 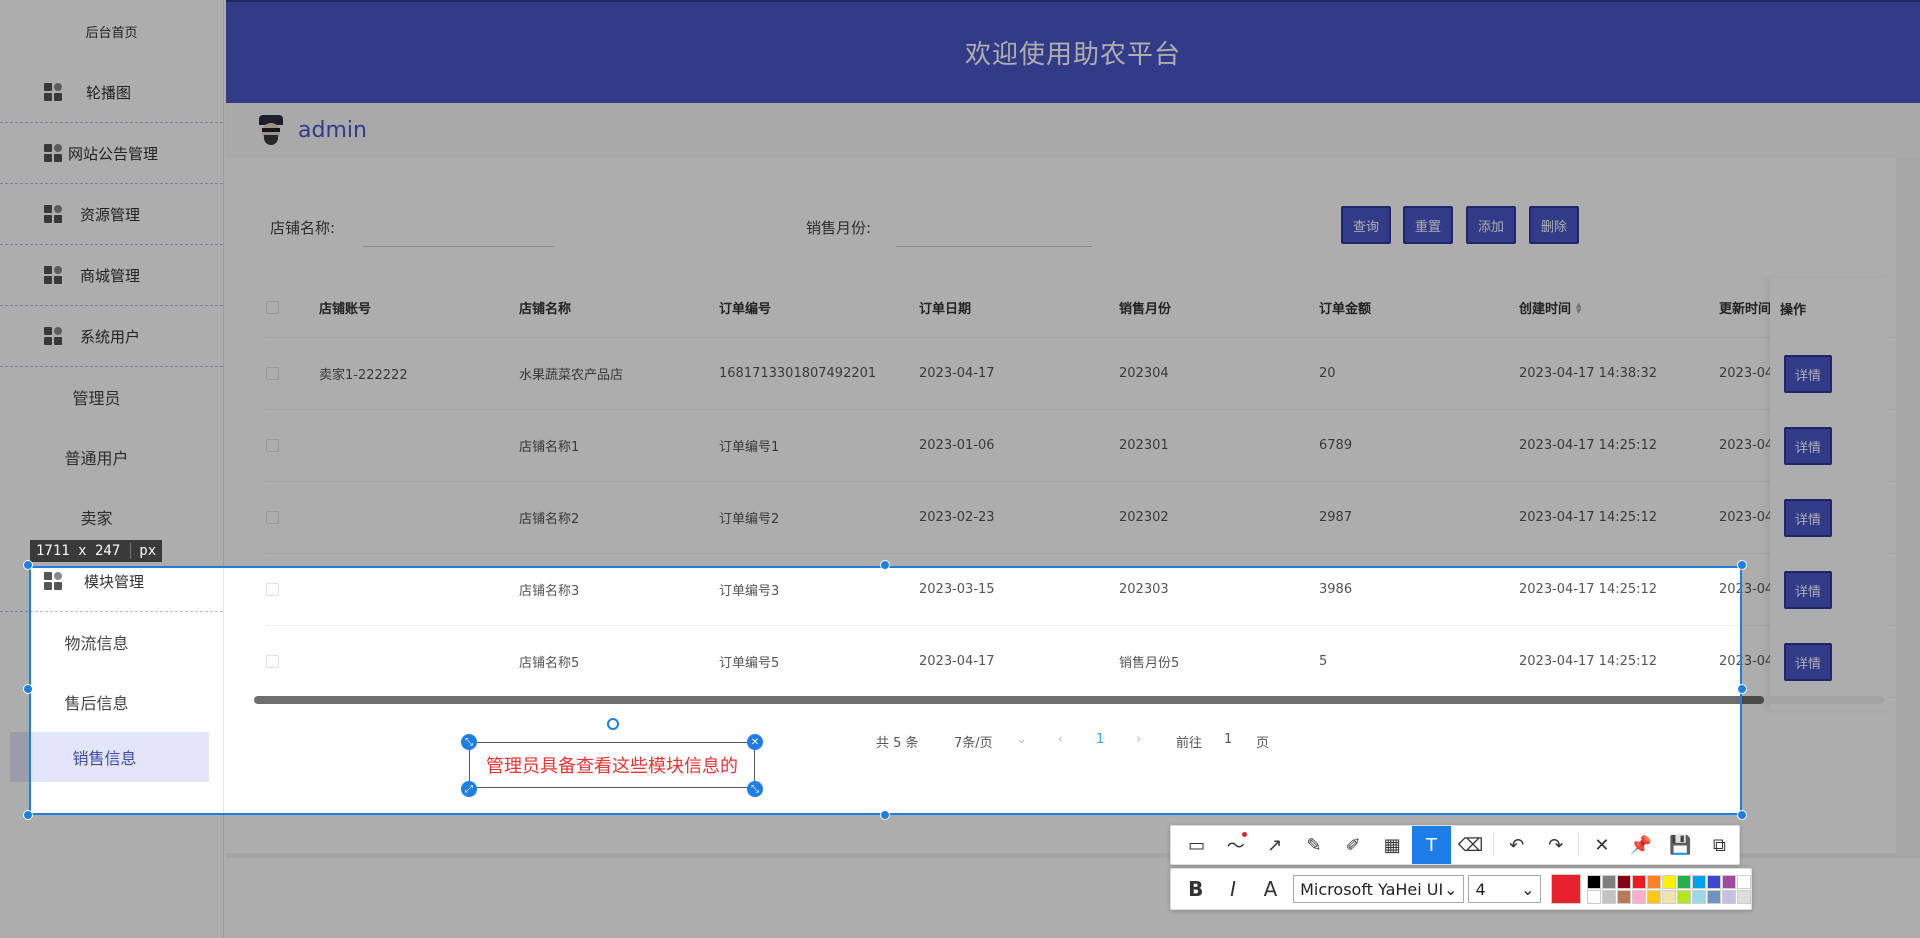 I want to click on horizontal-scrollbar, so click(x=1069, y=700).